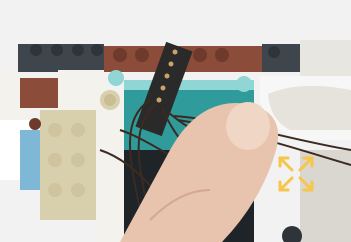  I want to click on white-tower, so click(110, 166).